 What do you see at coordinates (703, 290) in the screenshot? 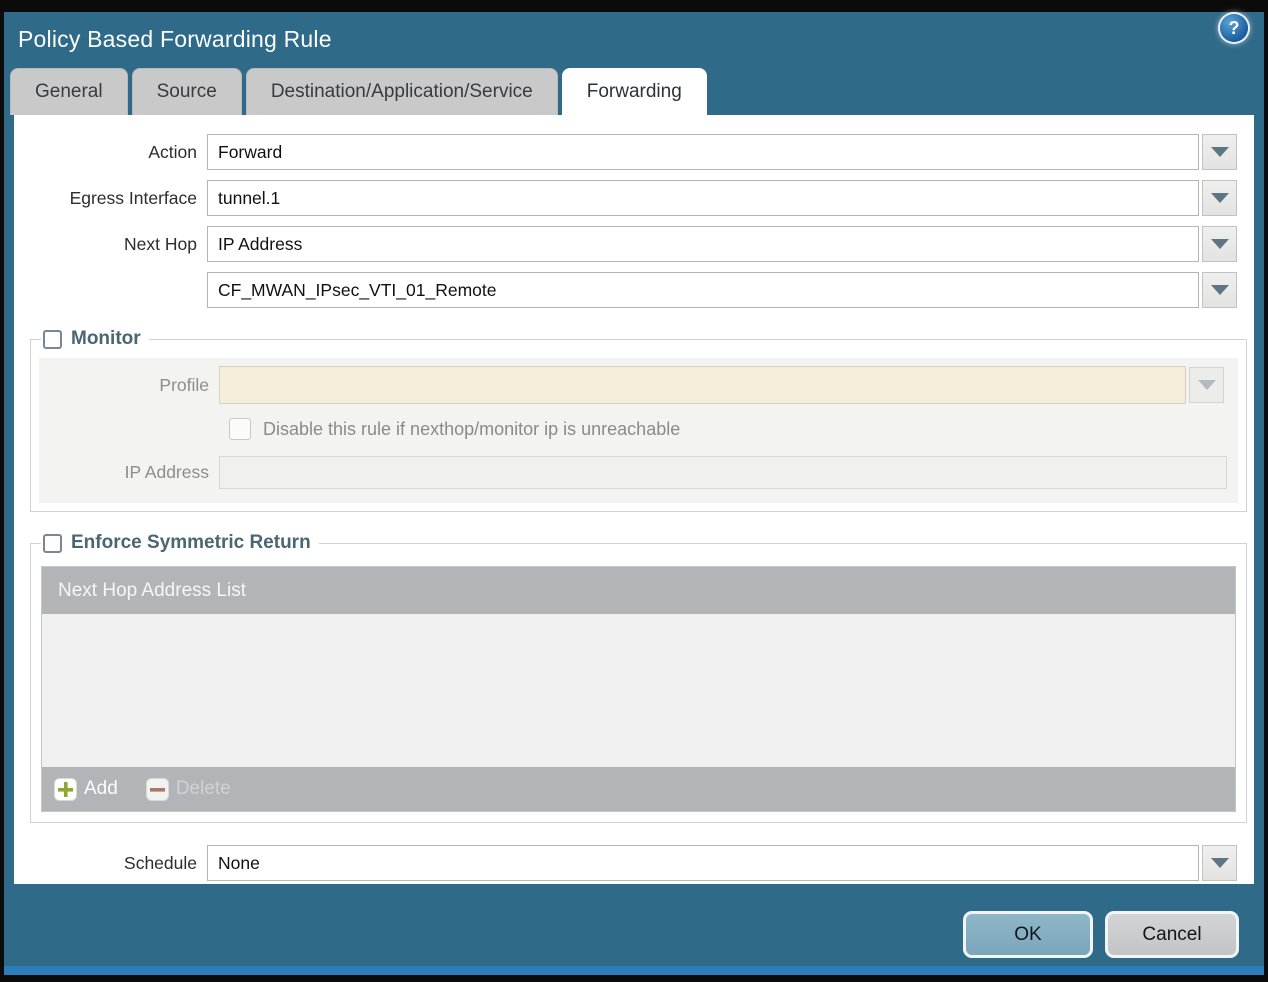
I see `next-hop-address-input` at bounding box center [703, 290].